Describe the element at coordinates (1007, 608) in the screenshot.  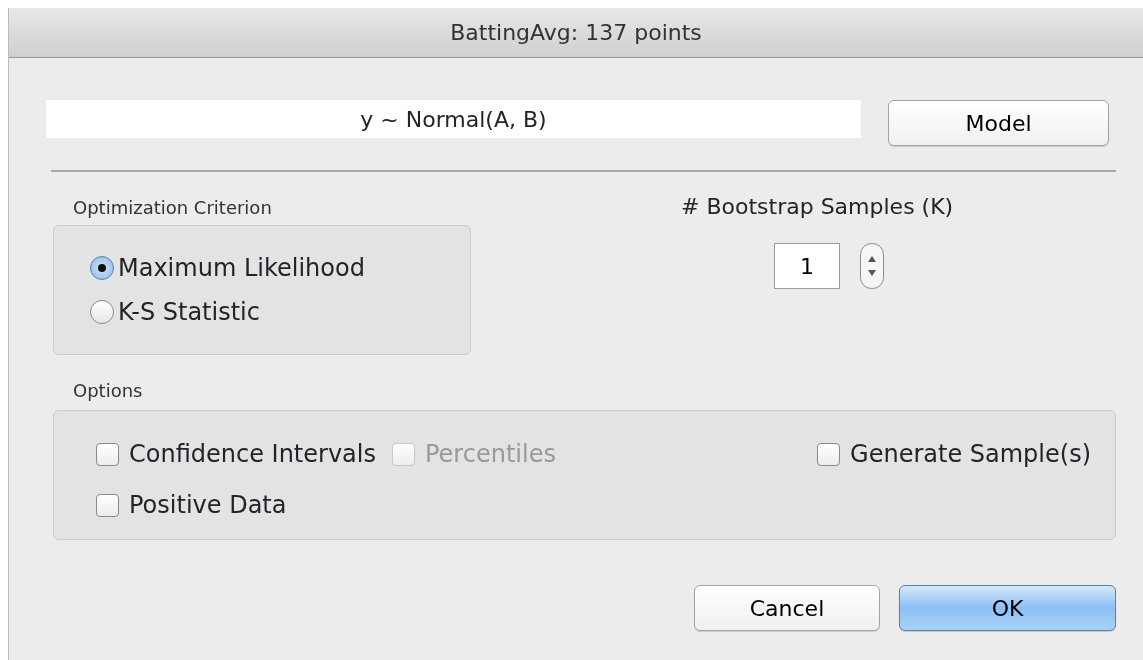
I see `default-button: OK` at that location.